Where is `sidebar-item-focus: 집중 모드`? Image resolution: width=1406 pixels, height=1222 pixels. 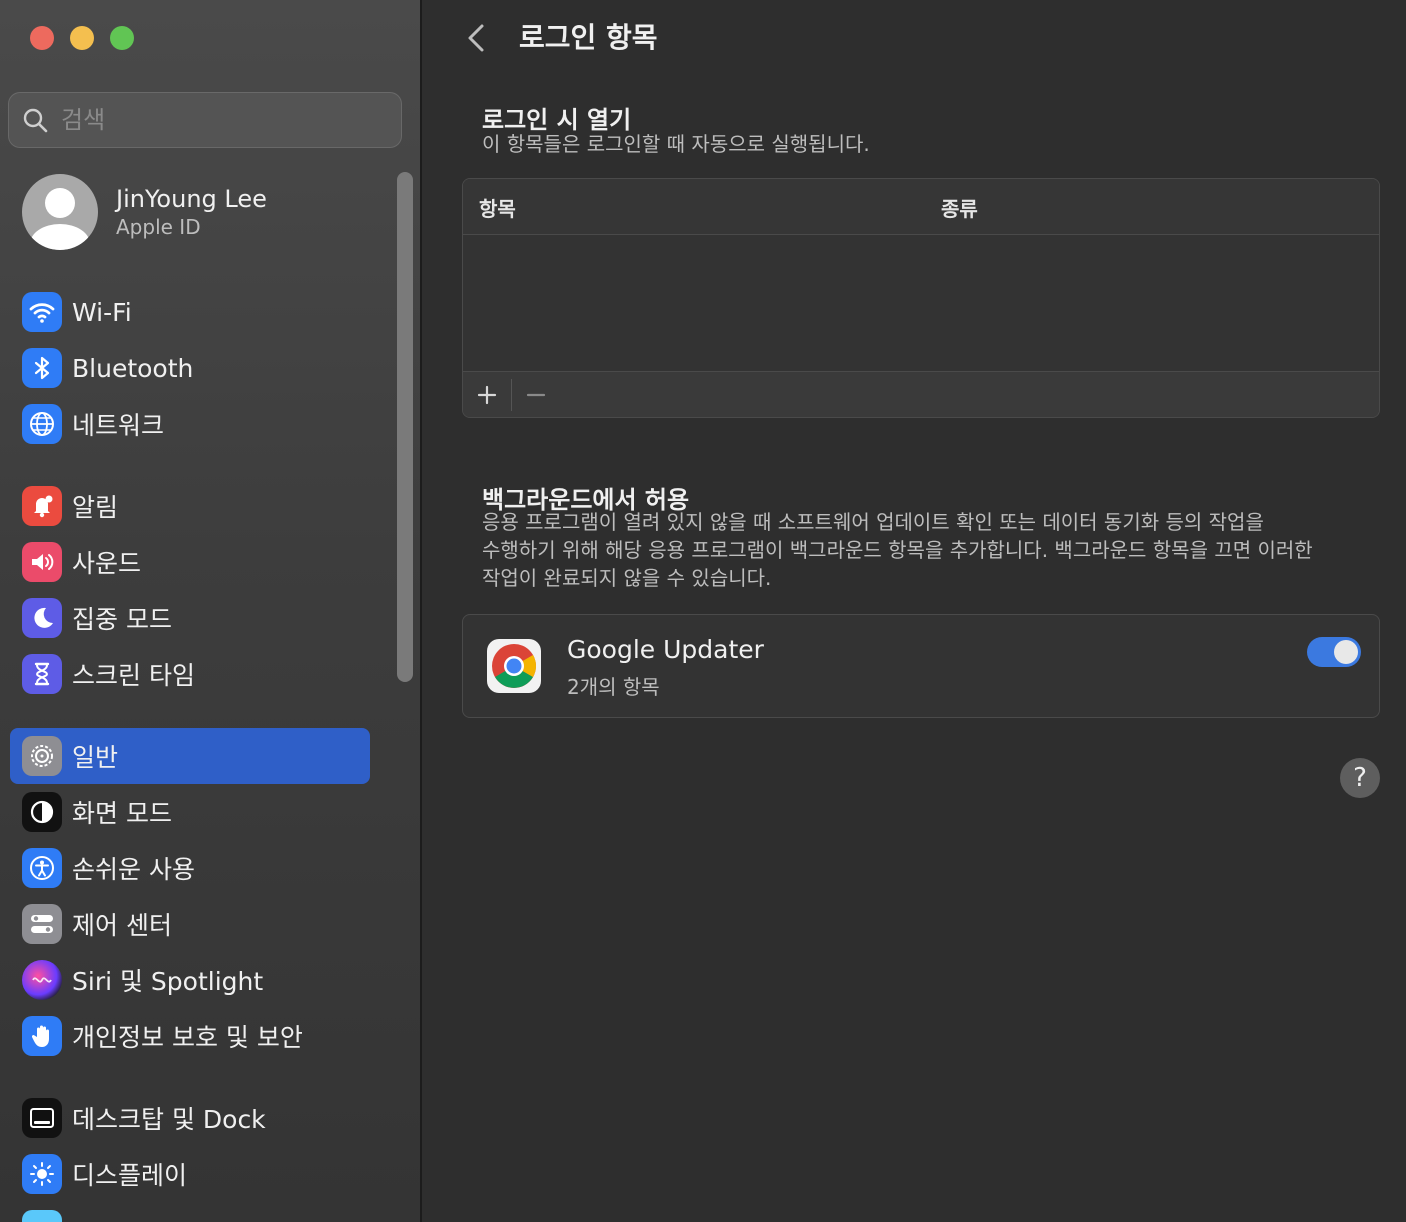
sidebar-item-focus: 집중 모드 is located at coordinates (190, 618).